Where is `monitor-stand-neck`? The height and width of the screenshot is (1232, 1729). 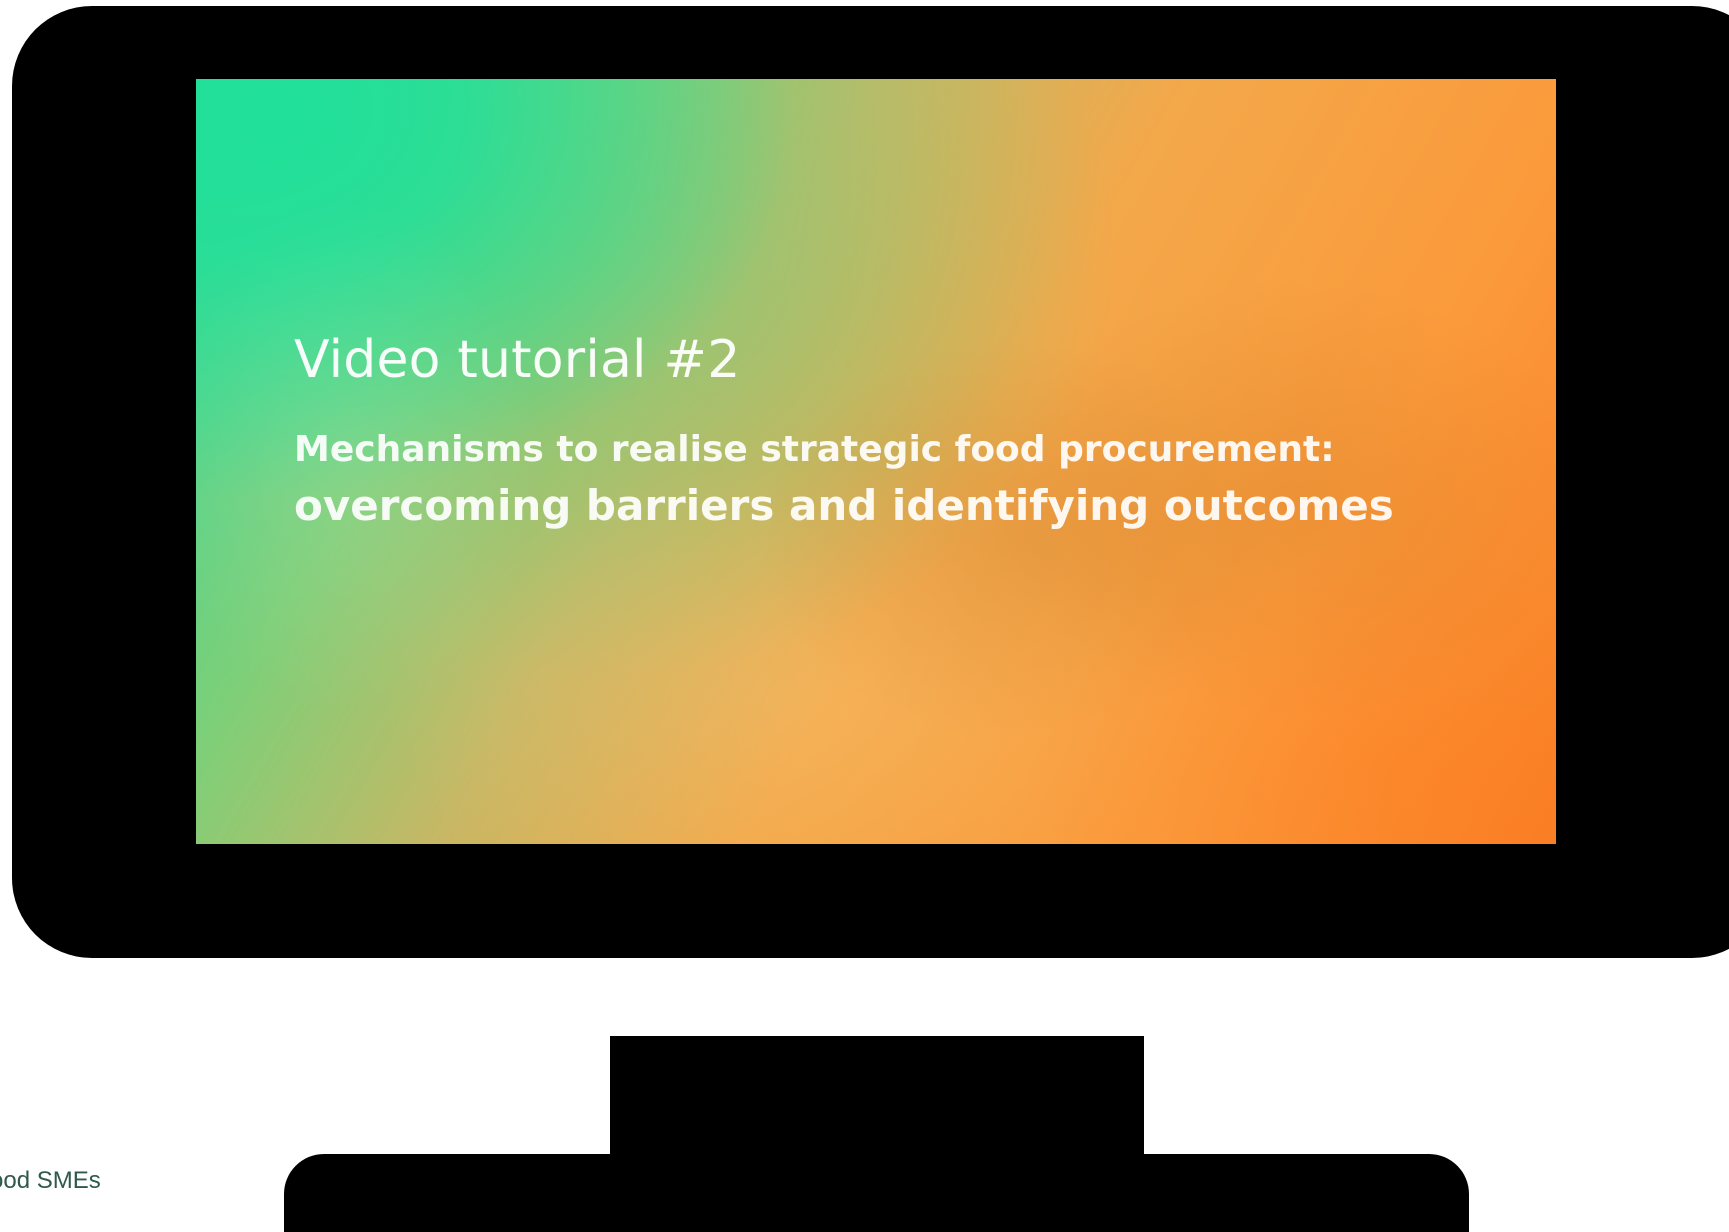 monitor-stand-neck is located at coordinates (877, 1101).